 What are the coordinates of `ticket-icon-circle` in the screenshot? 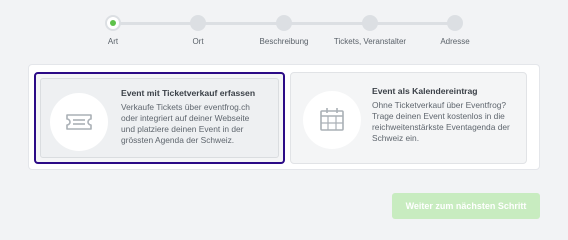 It's located at (79, 122).